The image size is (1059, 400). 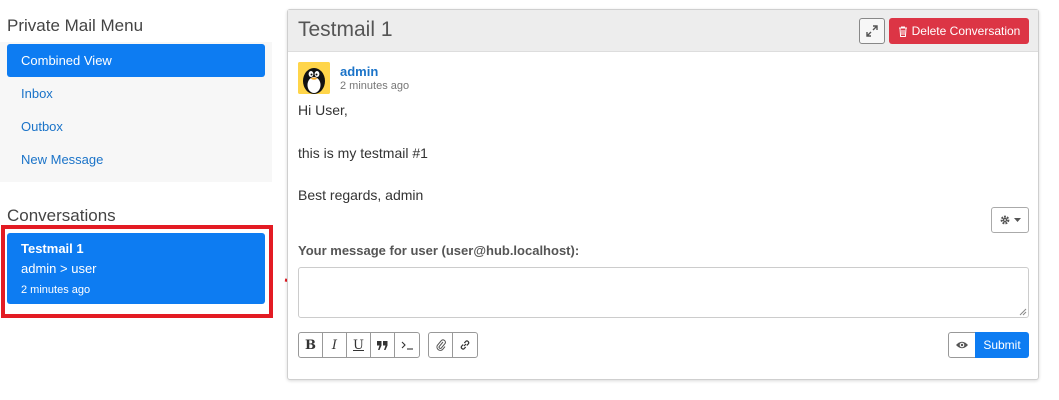 What do you see at coordinates (59, 268) in the screenshot?
I see `conversation-participants: admin > user` at bounding box center [59, 268].